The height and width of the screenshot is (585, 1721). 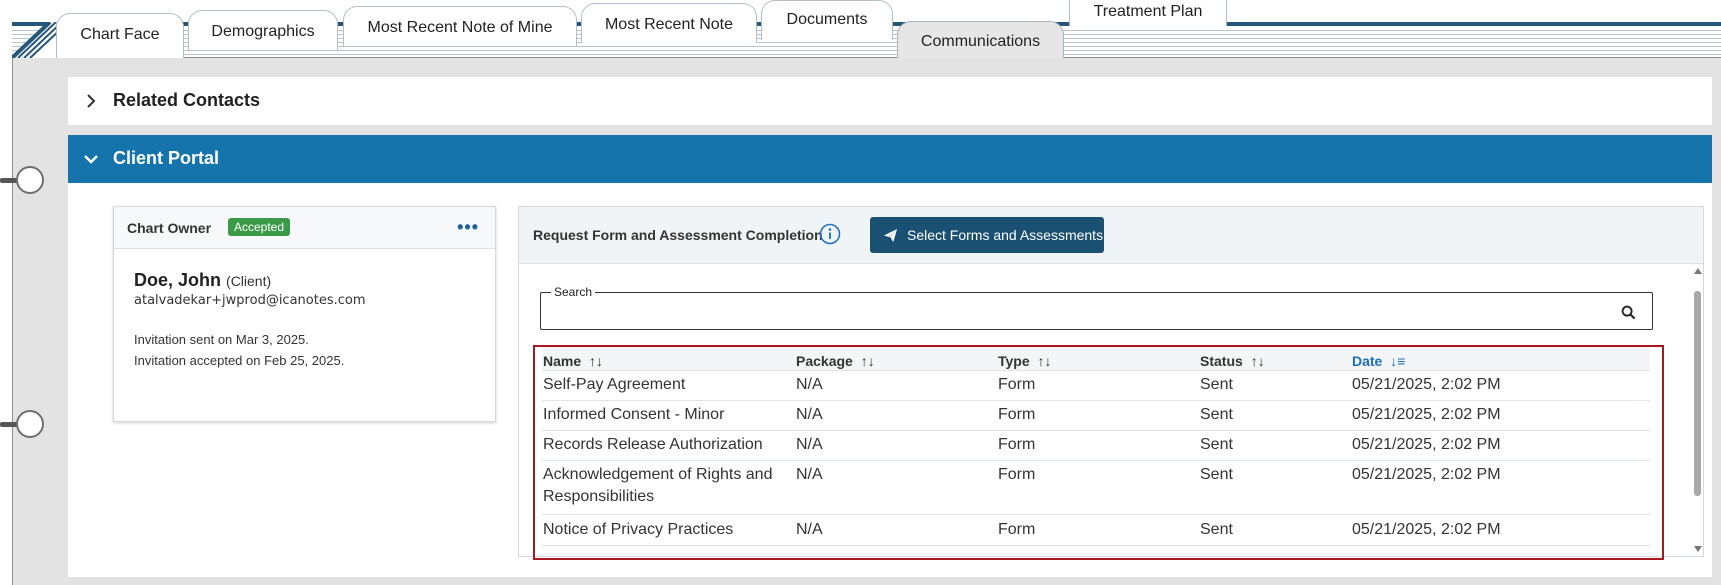 I want to click on column-header-date: Date ↓≡, so click(x=1378, y=361).